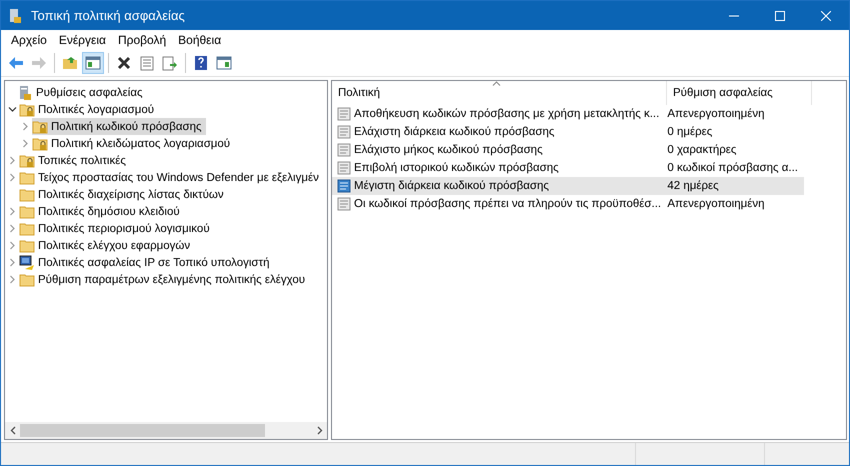  Describe the element at coordinates (170, 63) in the screenshot. I see `export-list-icon` at that location.